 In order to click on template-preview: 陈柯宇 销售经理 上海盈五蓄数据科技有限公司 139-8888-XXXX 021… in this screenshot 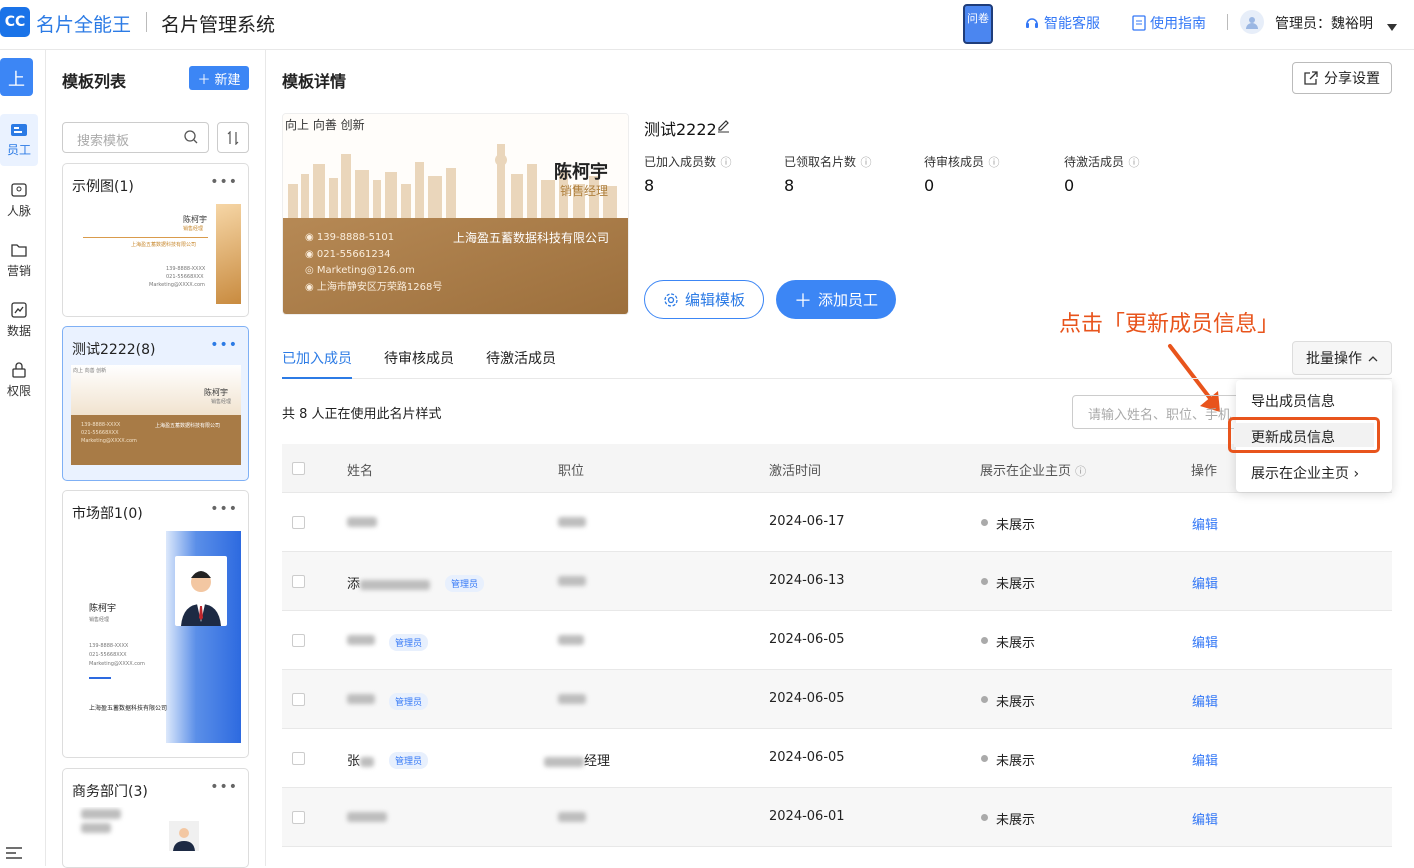, I will do `click(156, 254)`.